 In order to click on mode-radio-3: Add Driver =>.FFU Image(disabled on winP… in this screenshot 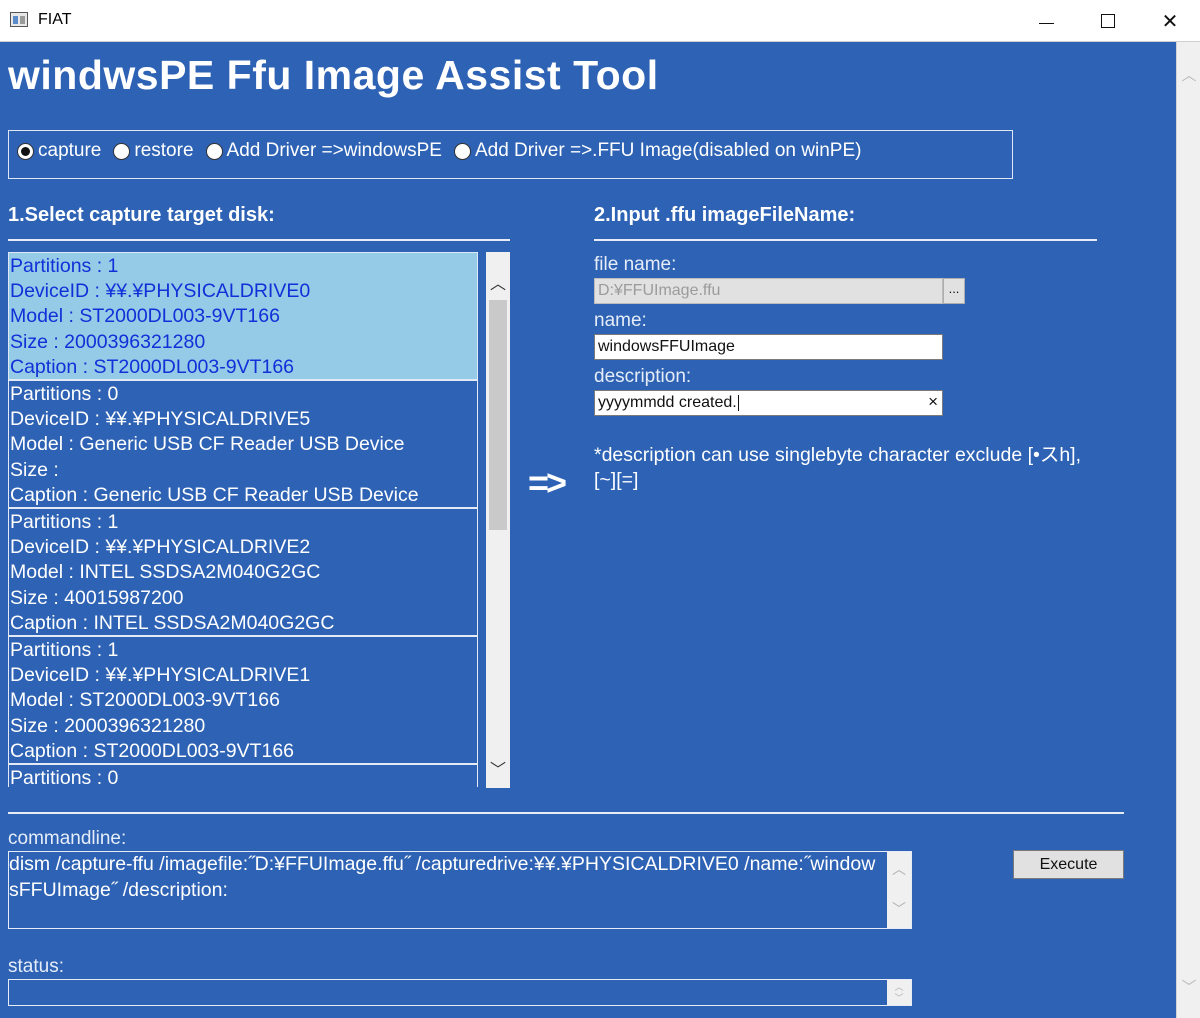, I will do `click(657, 151)`.